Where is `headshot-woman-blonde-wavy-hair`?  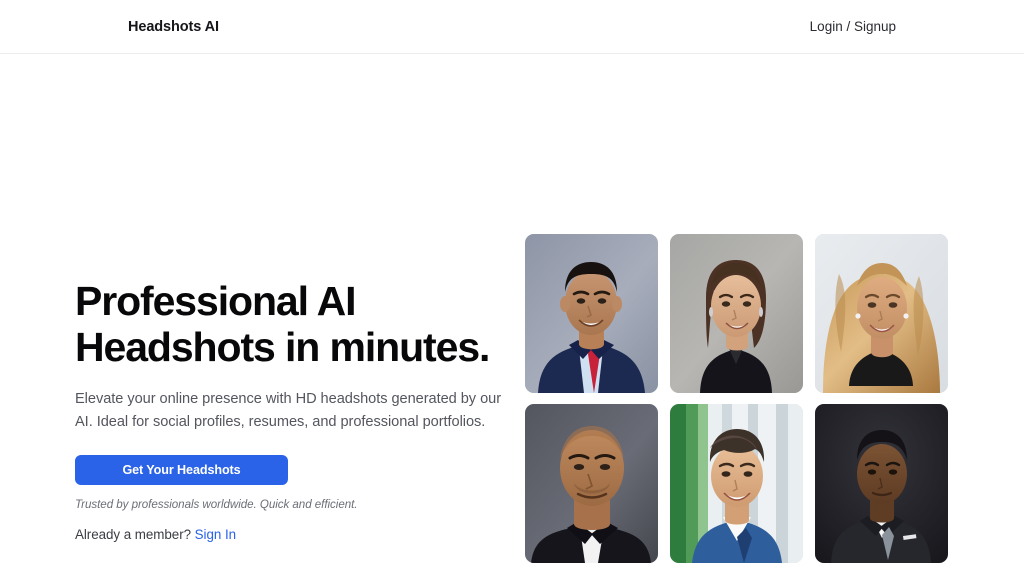
headshot-woman-blonde-wavy-hair is located at coordinates (881, 313).